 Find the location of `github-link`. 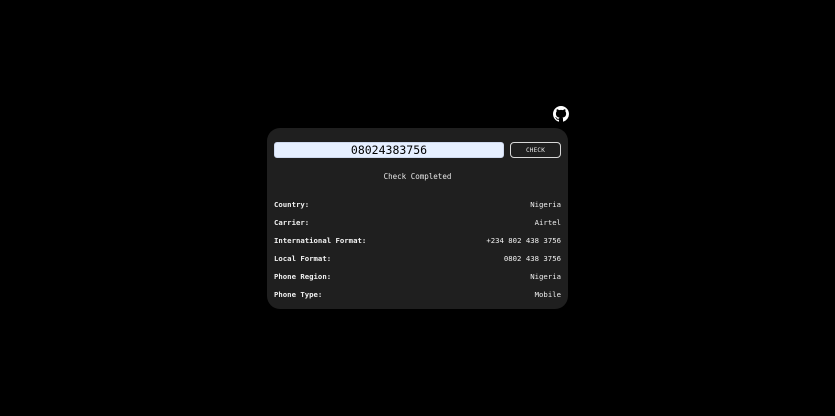

github-link is located at coordinates (561, 114).